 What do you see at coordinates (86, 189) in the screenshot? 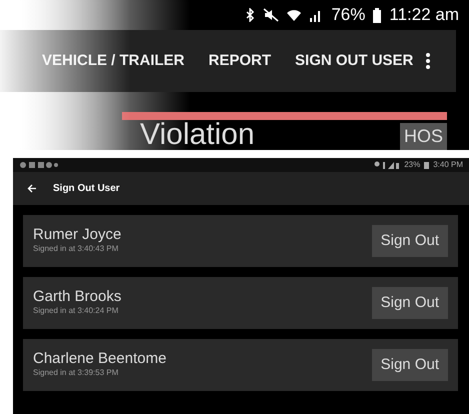
I see `toolbar-title: Sign Out User` at bounding box center [86, 189].